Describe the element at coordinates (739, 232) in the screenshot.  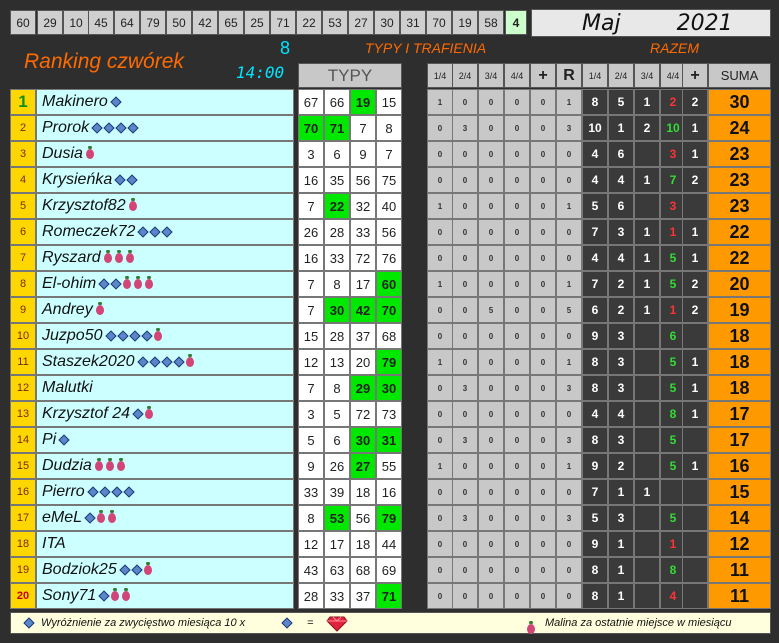
I see `suma-cell: 22` at that location.